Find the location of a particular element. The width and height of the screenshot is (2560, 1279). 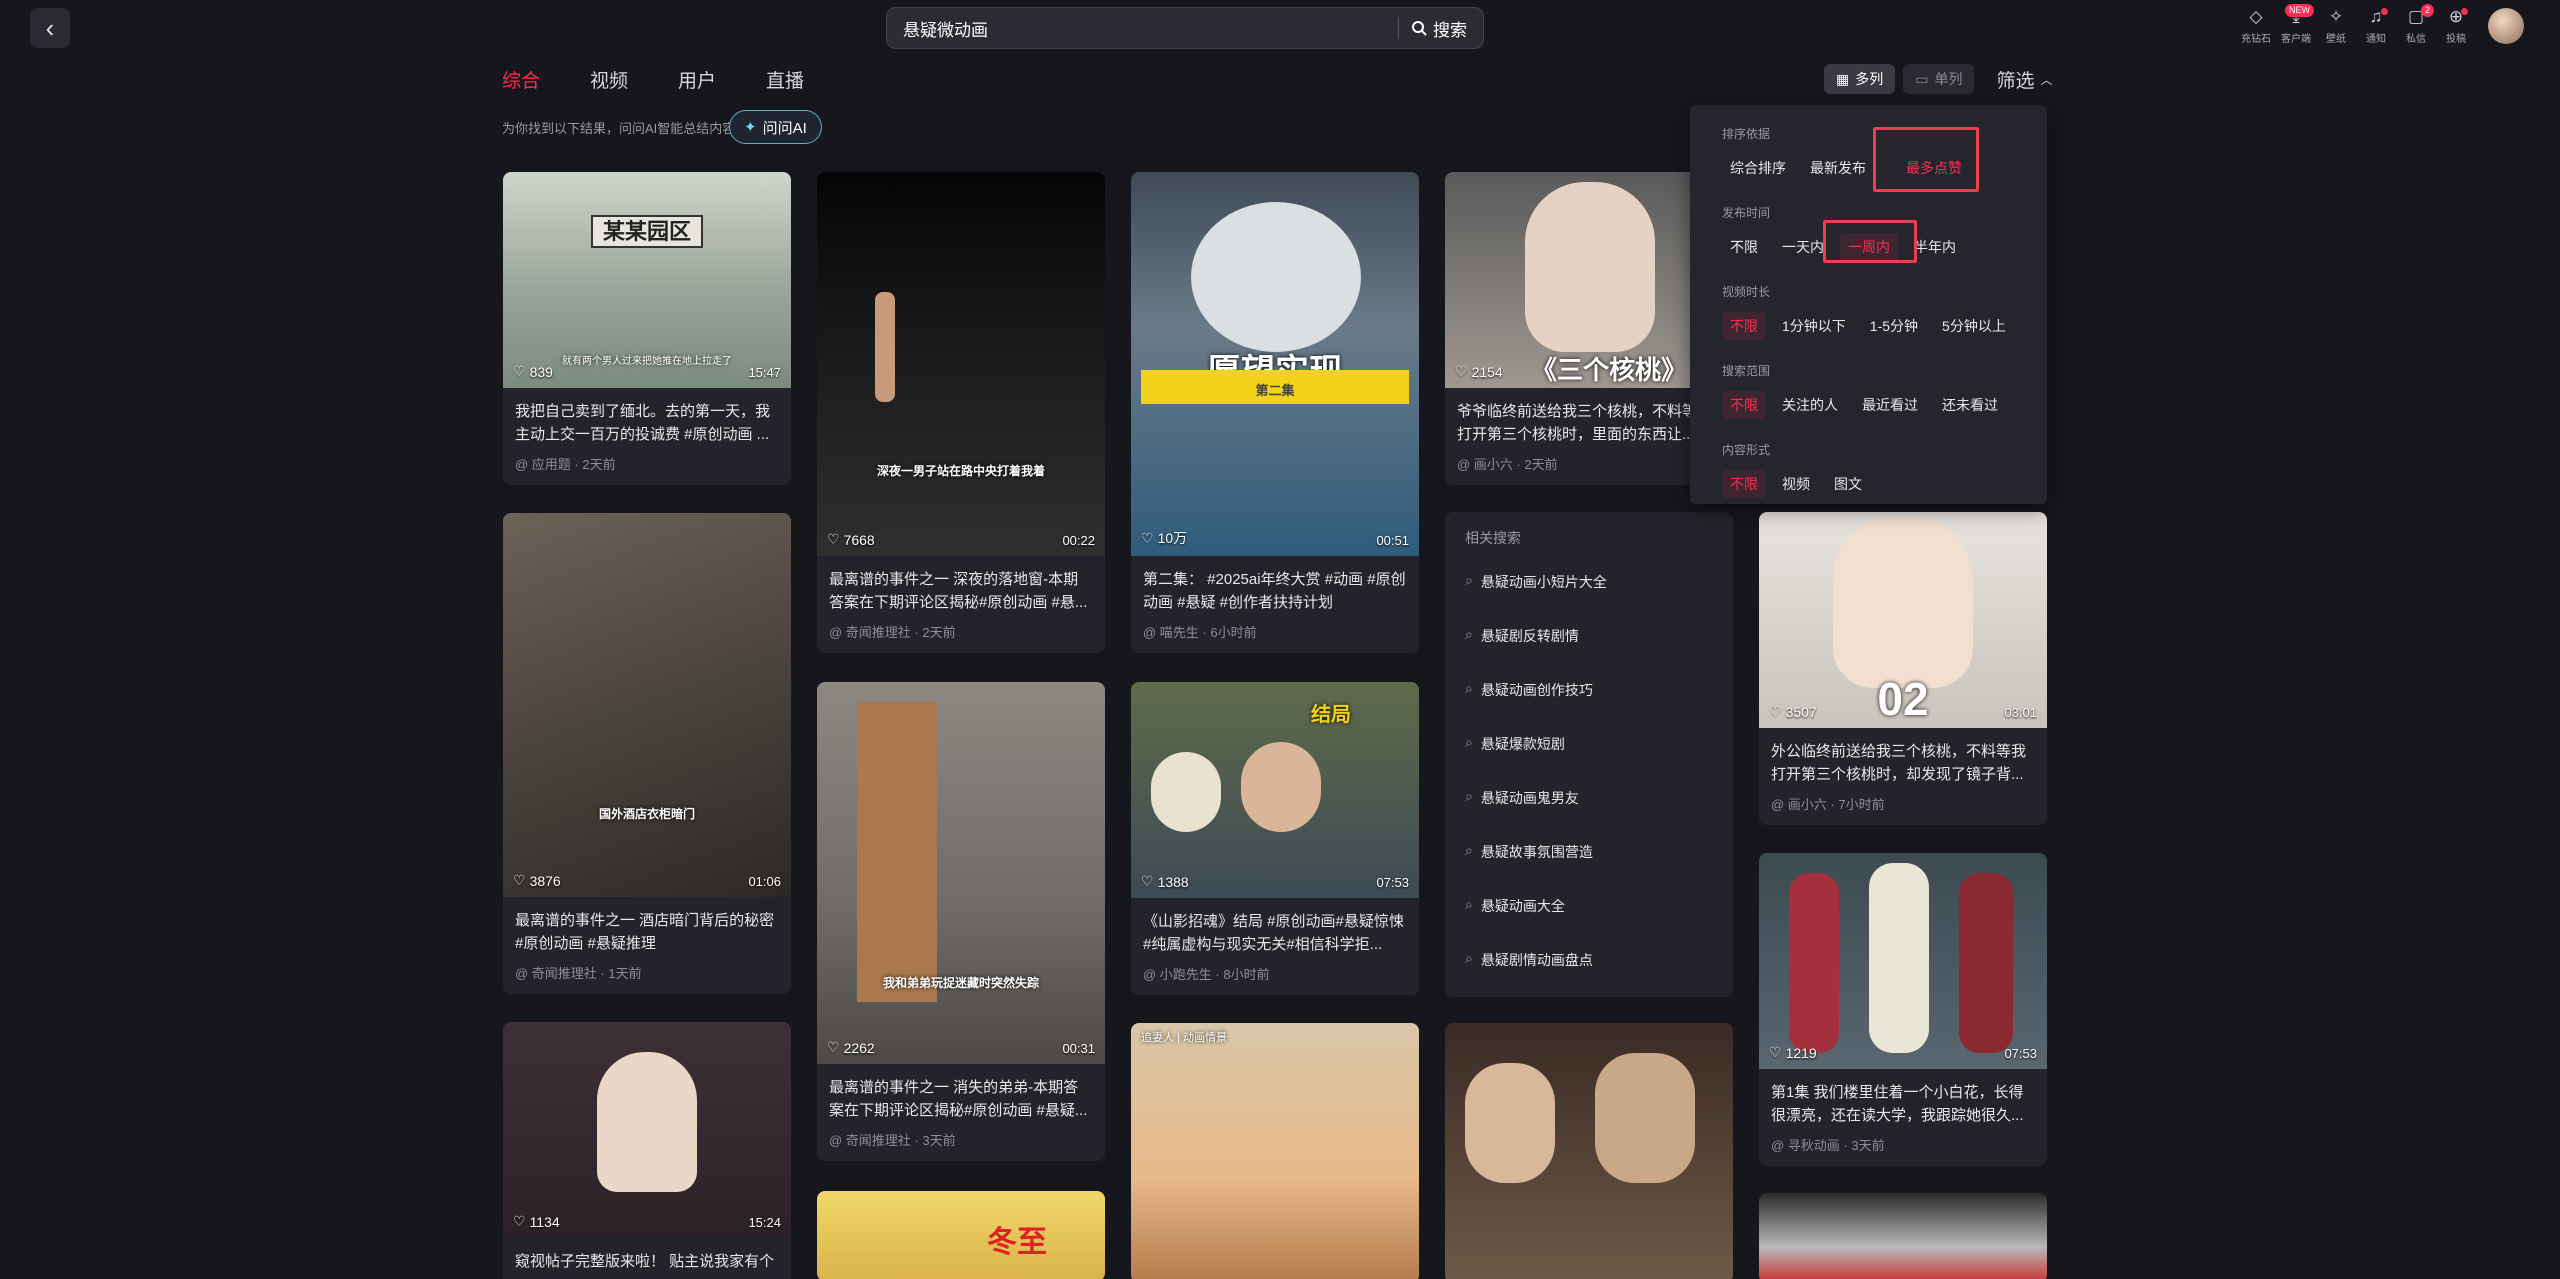

video-thumbnail: ♡ 1134 15:24 is located at coordinates (647, 1130).